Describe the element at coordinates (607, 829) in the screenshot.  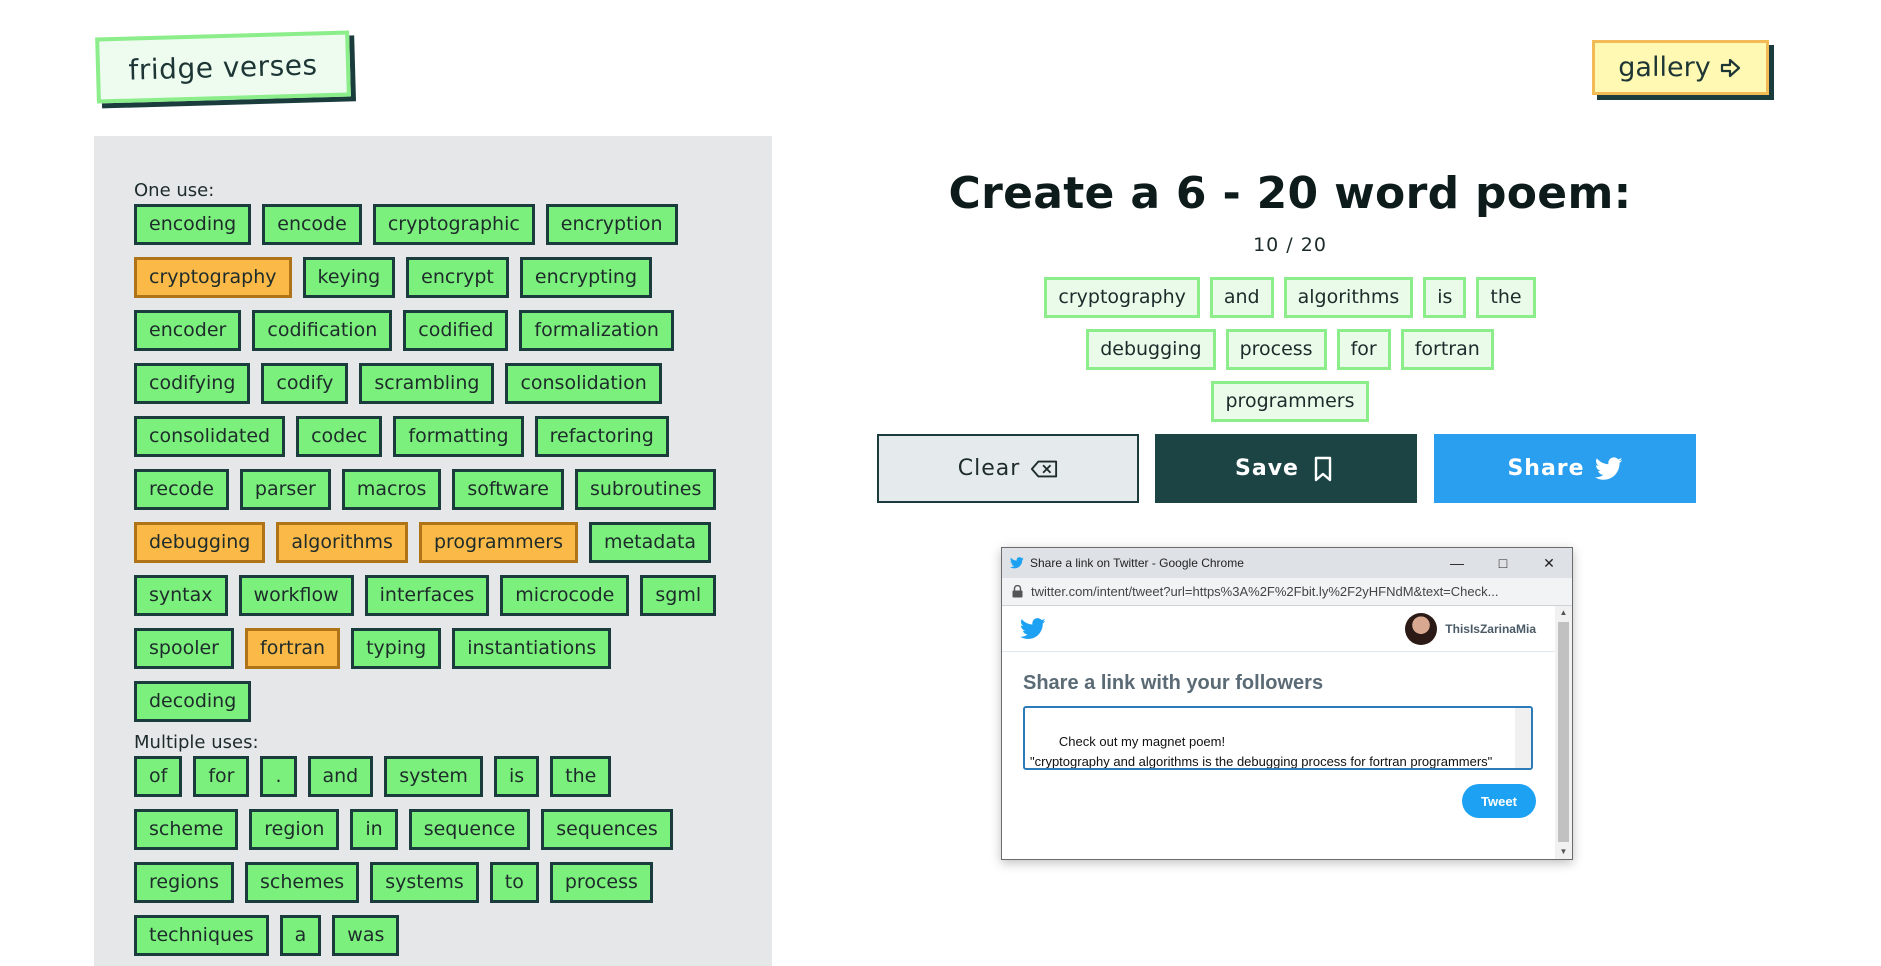
I see `word-tile: sequences` at that location.